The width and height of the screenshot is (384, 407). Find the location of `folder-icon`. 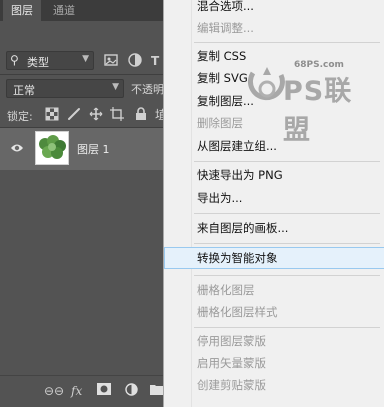

folder-icon is located at coordinates (157, 389).